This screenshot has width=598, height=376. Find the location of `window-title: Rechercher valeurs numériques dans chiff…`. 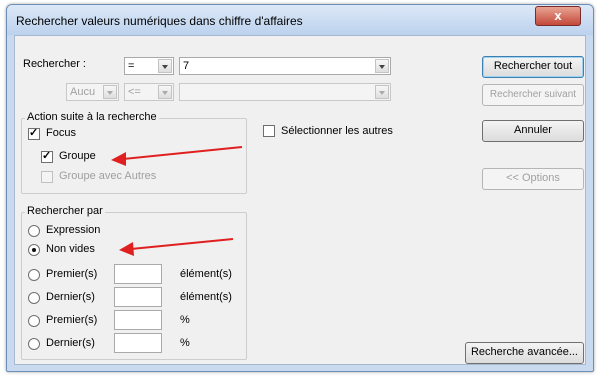

window-title: Rechercher valeurs numériques dans chiff… is located at coordinates (159, 21).